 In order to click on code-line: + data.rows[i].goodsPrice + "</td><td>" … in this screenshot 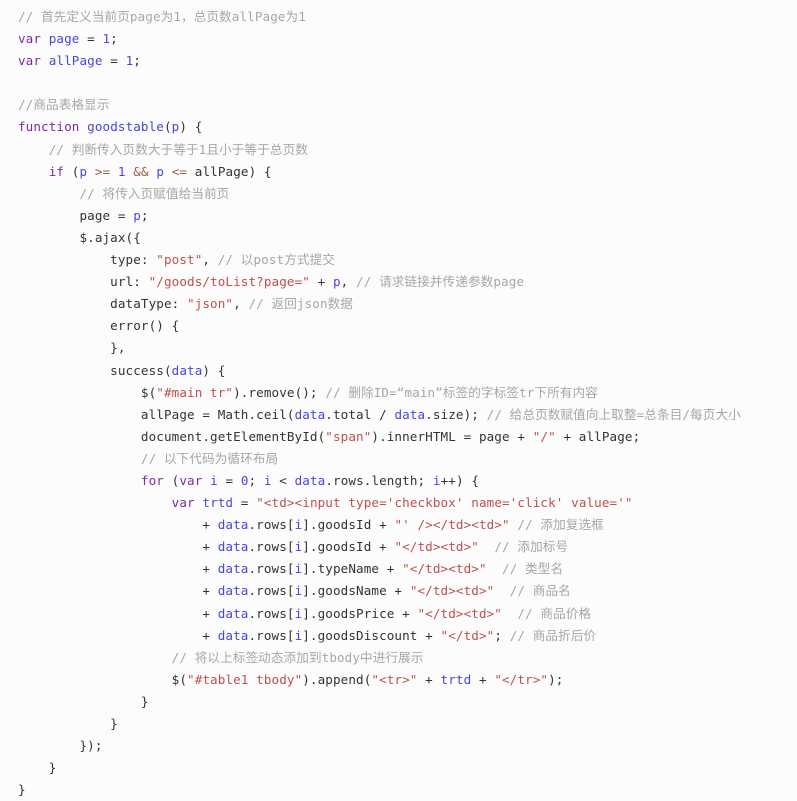, I will do `click(407, 614)`.